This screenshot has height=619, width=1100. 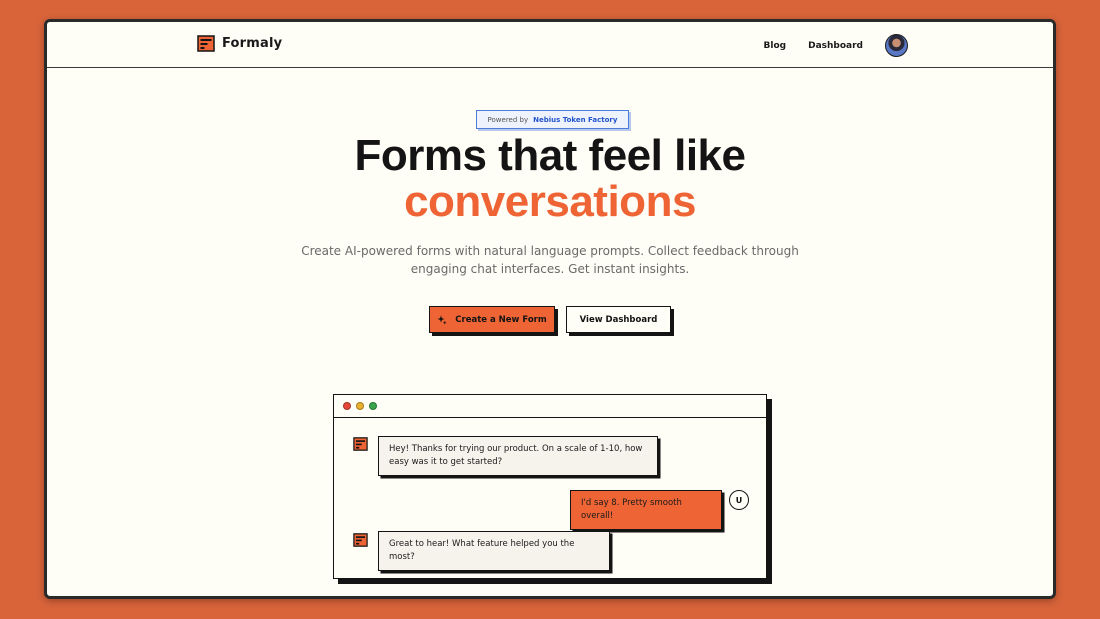 What do you see at coordinates (508, 119) in the screenshot?
I see `badge-prefix: Powered by` at bounding box center [508, 119].